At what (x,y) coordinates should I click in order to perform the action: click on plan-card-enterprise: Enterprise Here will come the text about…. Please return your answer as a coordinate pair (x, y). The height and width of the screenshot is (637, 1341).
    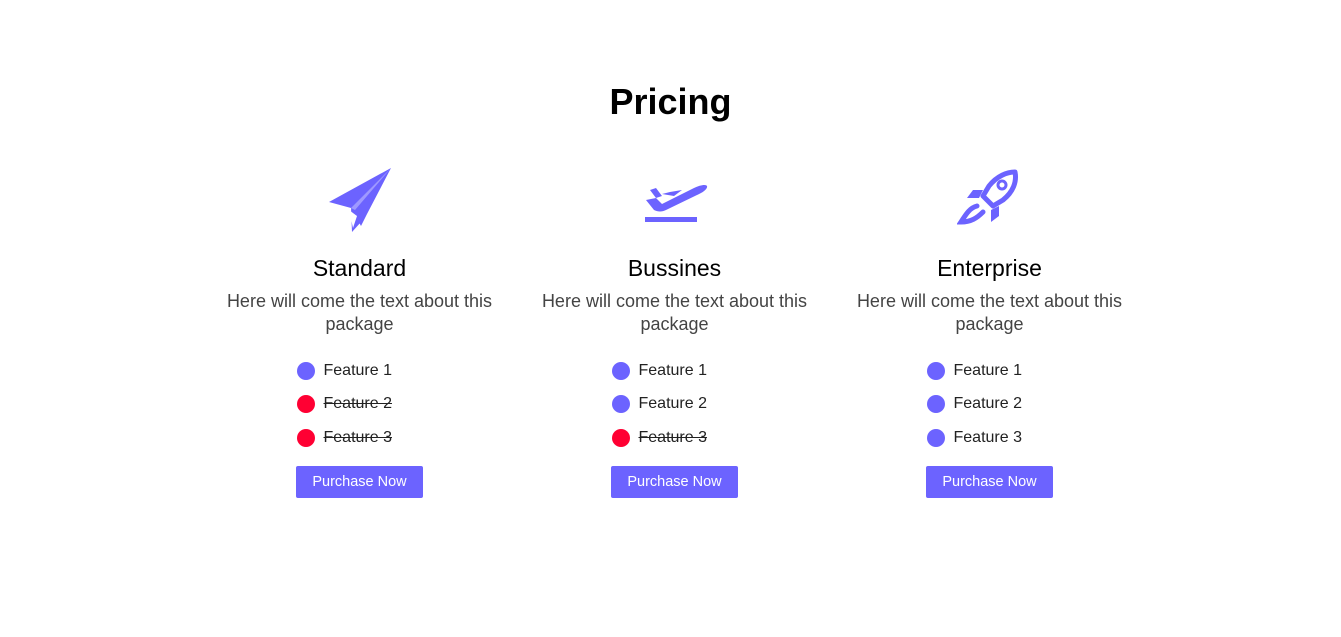
    Looking at the image, I should click on (989, 332).